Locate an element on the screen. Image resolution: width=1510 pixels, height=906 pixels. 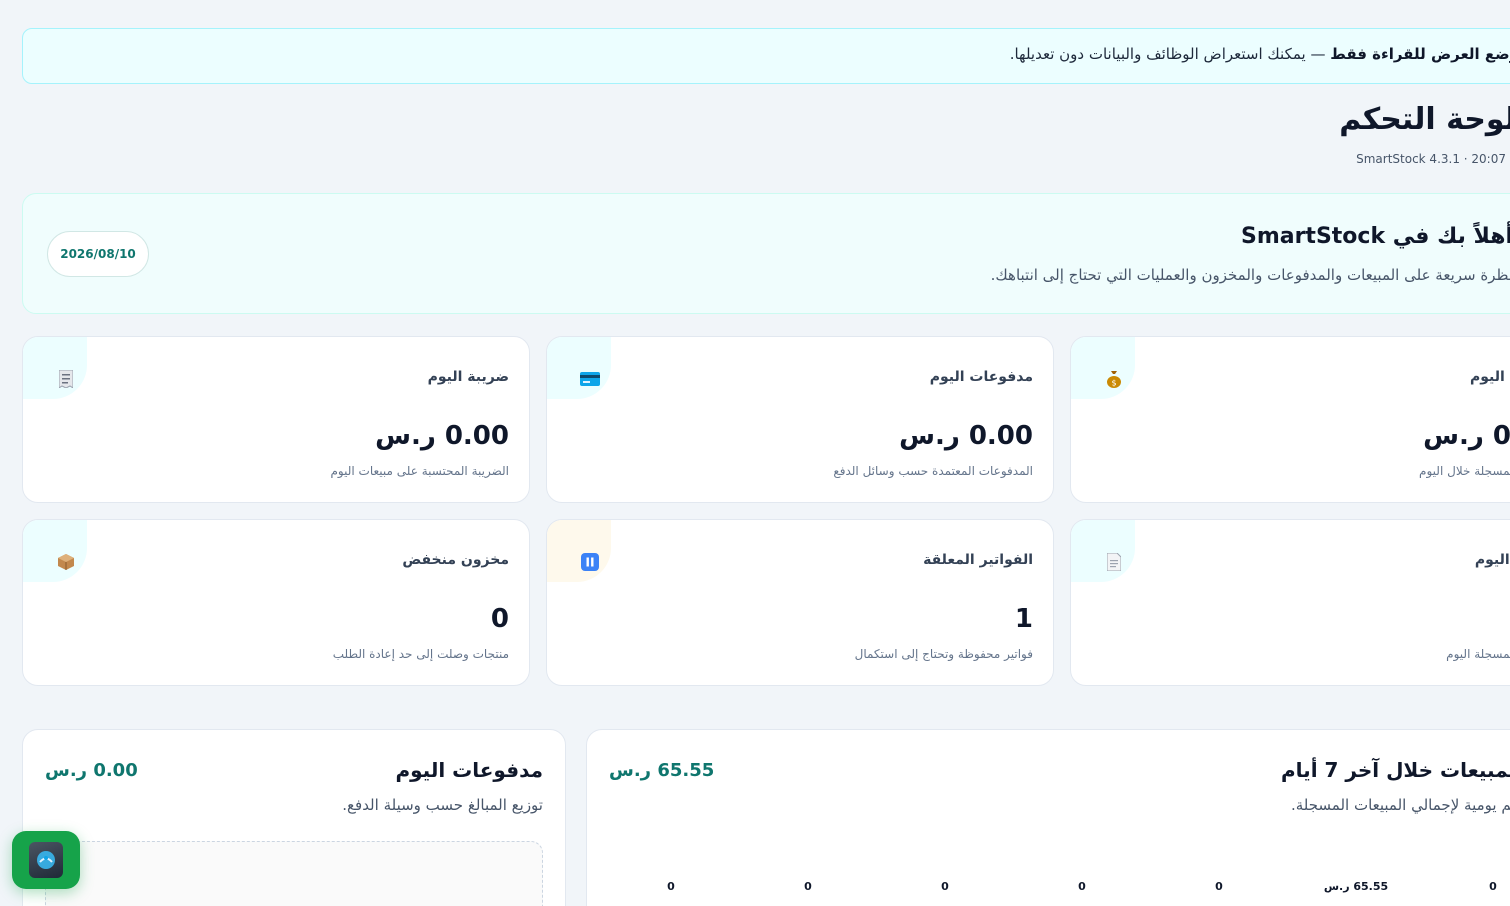
stat-description: منتجات وصلت إلى حد إعادة الطلب is located at coordinates (420, 654).